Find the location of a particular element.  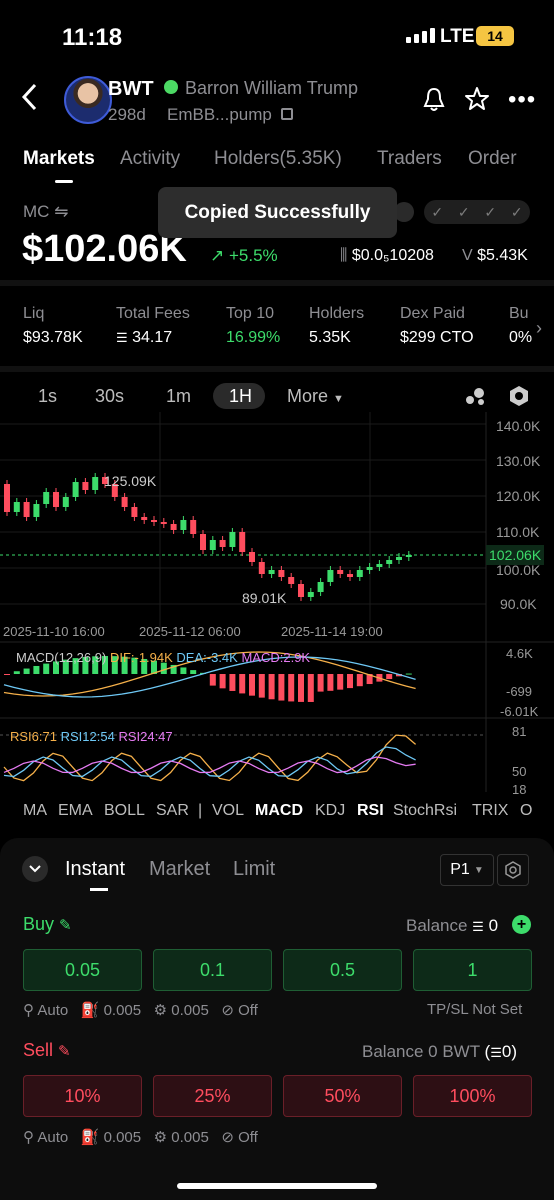

label-low: 89.01K is located at coordinates (264, 598).